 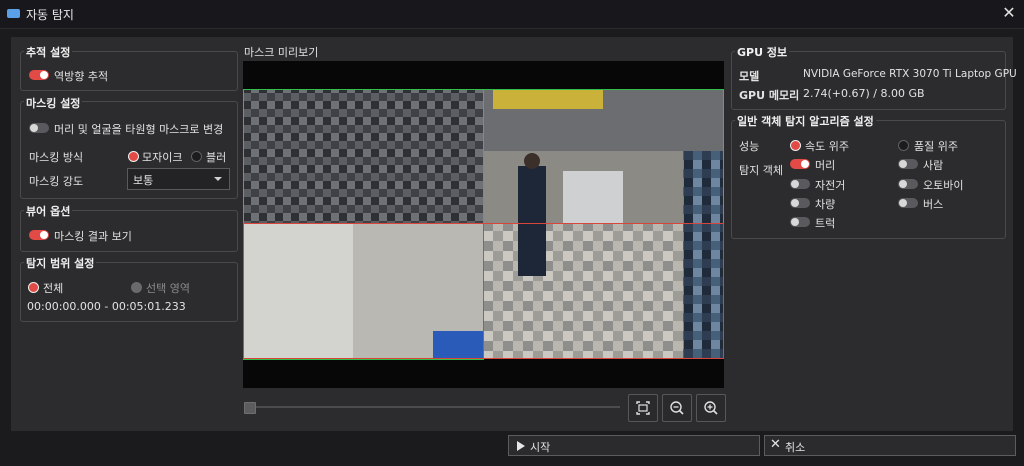 What do you see at coordinates (908, 164) in the screenshot?
I see `object-person-toggle` at bounding box center [908, 164].